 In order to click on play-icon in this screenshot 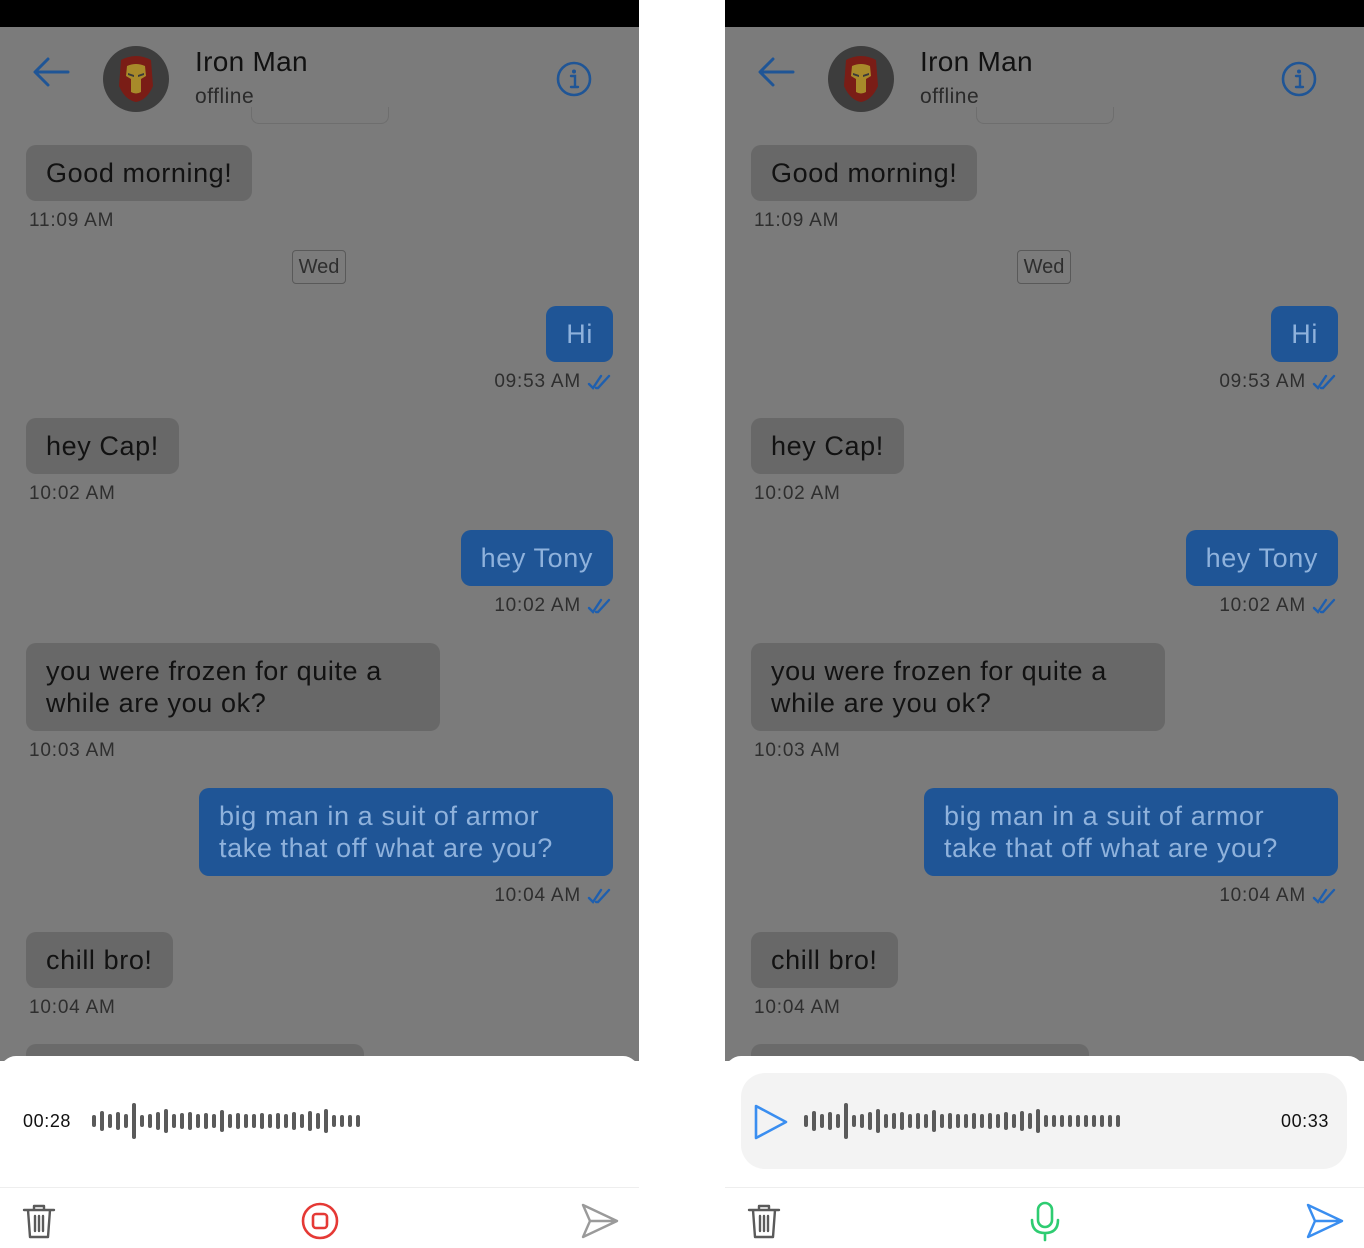, I will do `click(771, 1122)`.